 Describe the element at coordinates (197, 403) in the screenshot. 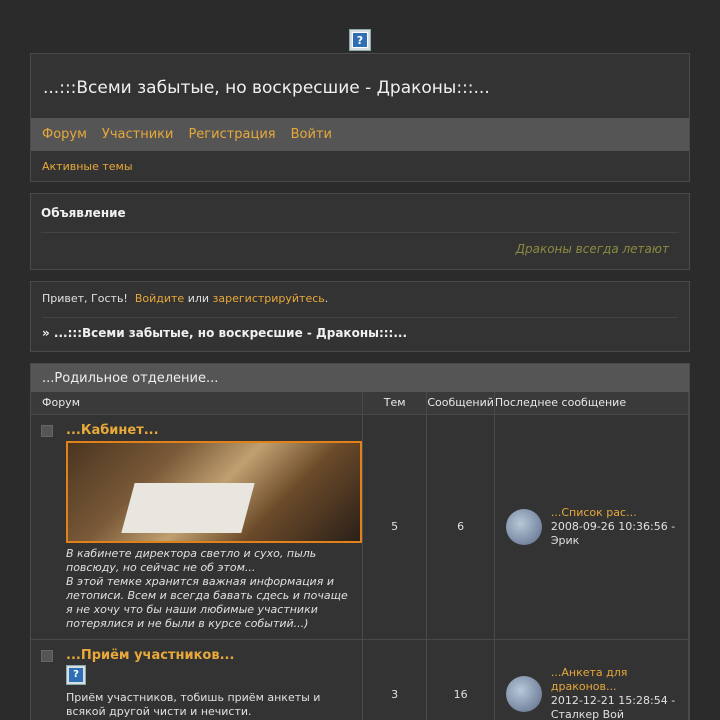

I see `header-forum: Форум` at that location.